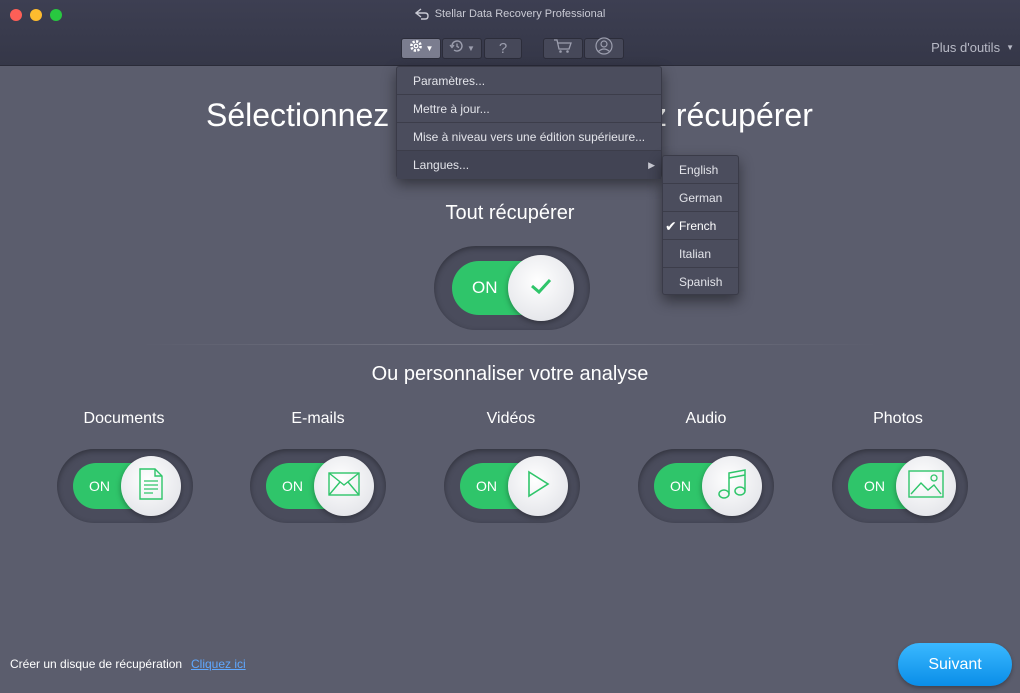  I want to click on audio-toggle: ON, so click(706, 486).